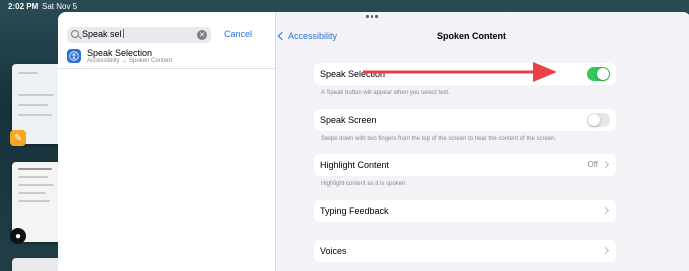 Image resolution: width=689 pixels, height=271 pixels. What do you see at coordinates (460, 72) in the screenshot?
I see `annotation-arrow` at bounding box center [460, 72].